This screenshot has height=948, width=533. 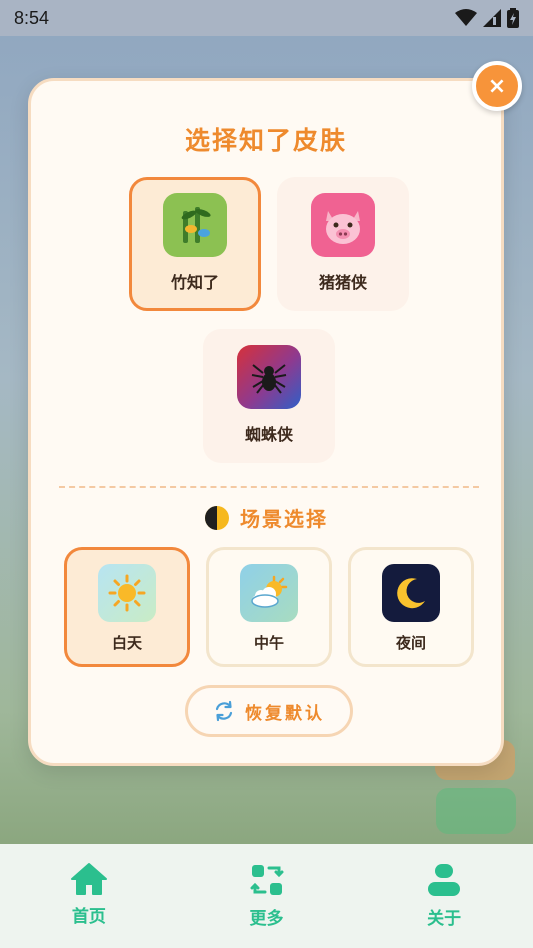 What do you see at coordinates (265, 140) in the screenshot?
I see `dialog-title: 选择知了皮肤` at bounding box center [265, 140].